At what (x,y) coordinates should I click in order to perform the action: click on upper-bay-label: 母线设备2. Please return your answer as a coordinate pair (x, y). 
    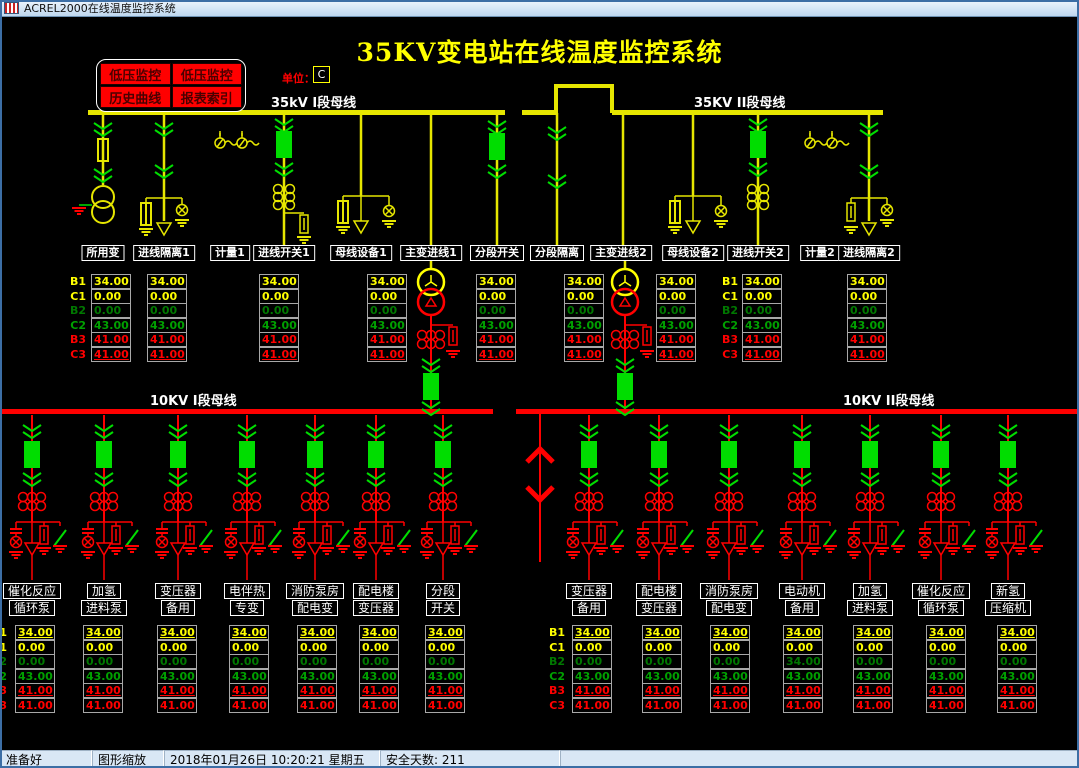
    Looking at the image, I should click on (693, 253).